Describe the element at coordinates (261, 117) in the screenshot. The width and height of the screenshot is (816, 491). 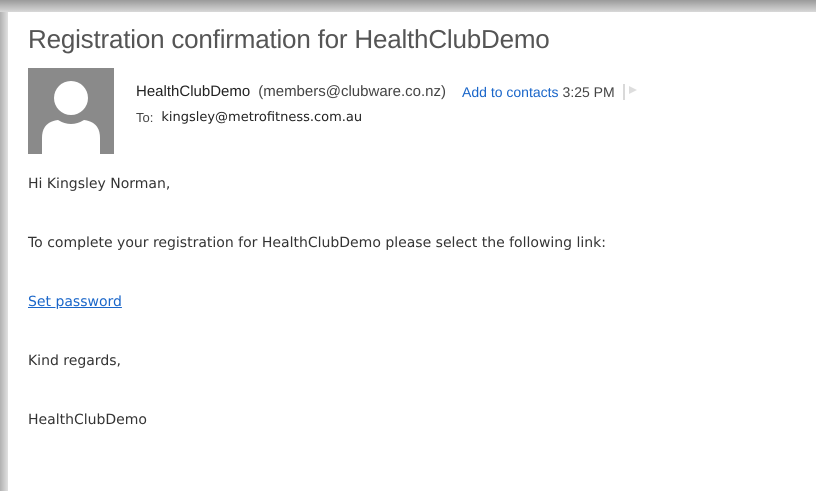
I see `recipient-address: kingsley@metrofitness.com.au` at that location.